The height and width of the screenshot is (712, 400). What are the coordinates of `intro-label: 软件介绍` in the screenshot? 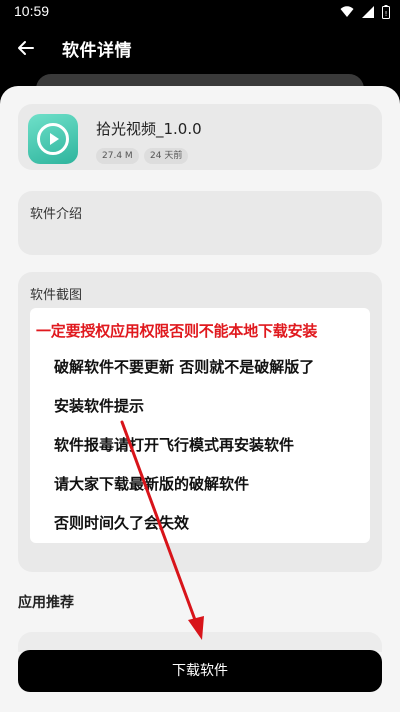 It's located at (56, 214).